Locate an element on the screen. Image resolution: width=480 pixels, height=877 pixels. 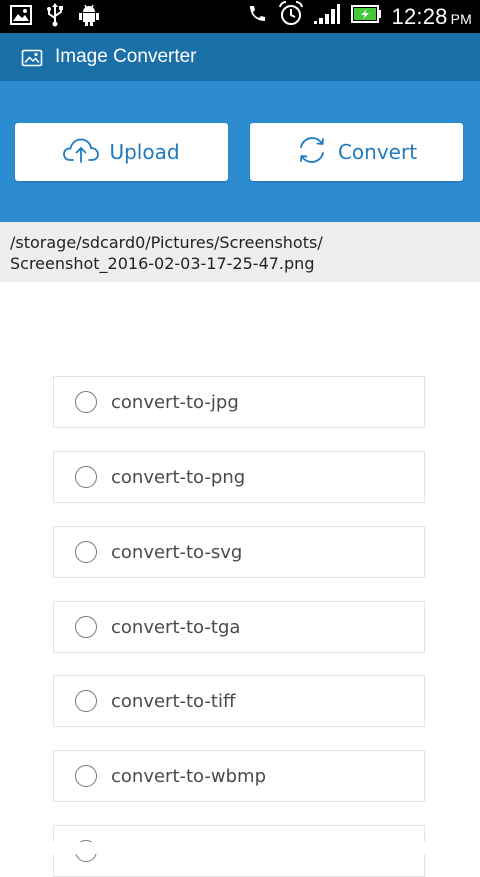
option-convert-to-svg: convert-to-svg is located at coordinates (239, 552).